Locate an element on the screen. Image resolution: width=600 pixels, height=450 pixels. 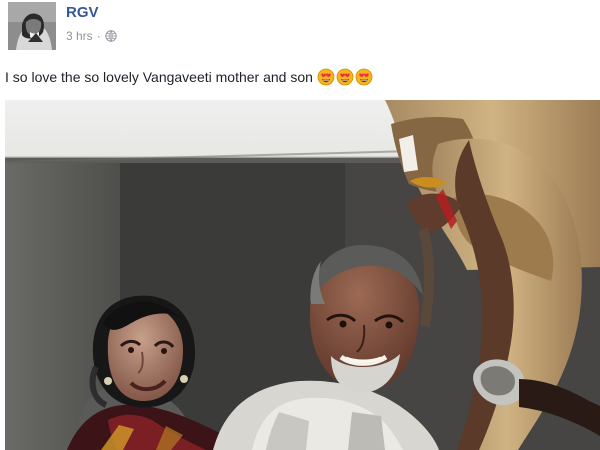
globe-icon is located at coordinates (110, 36).